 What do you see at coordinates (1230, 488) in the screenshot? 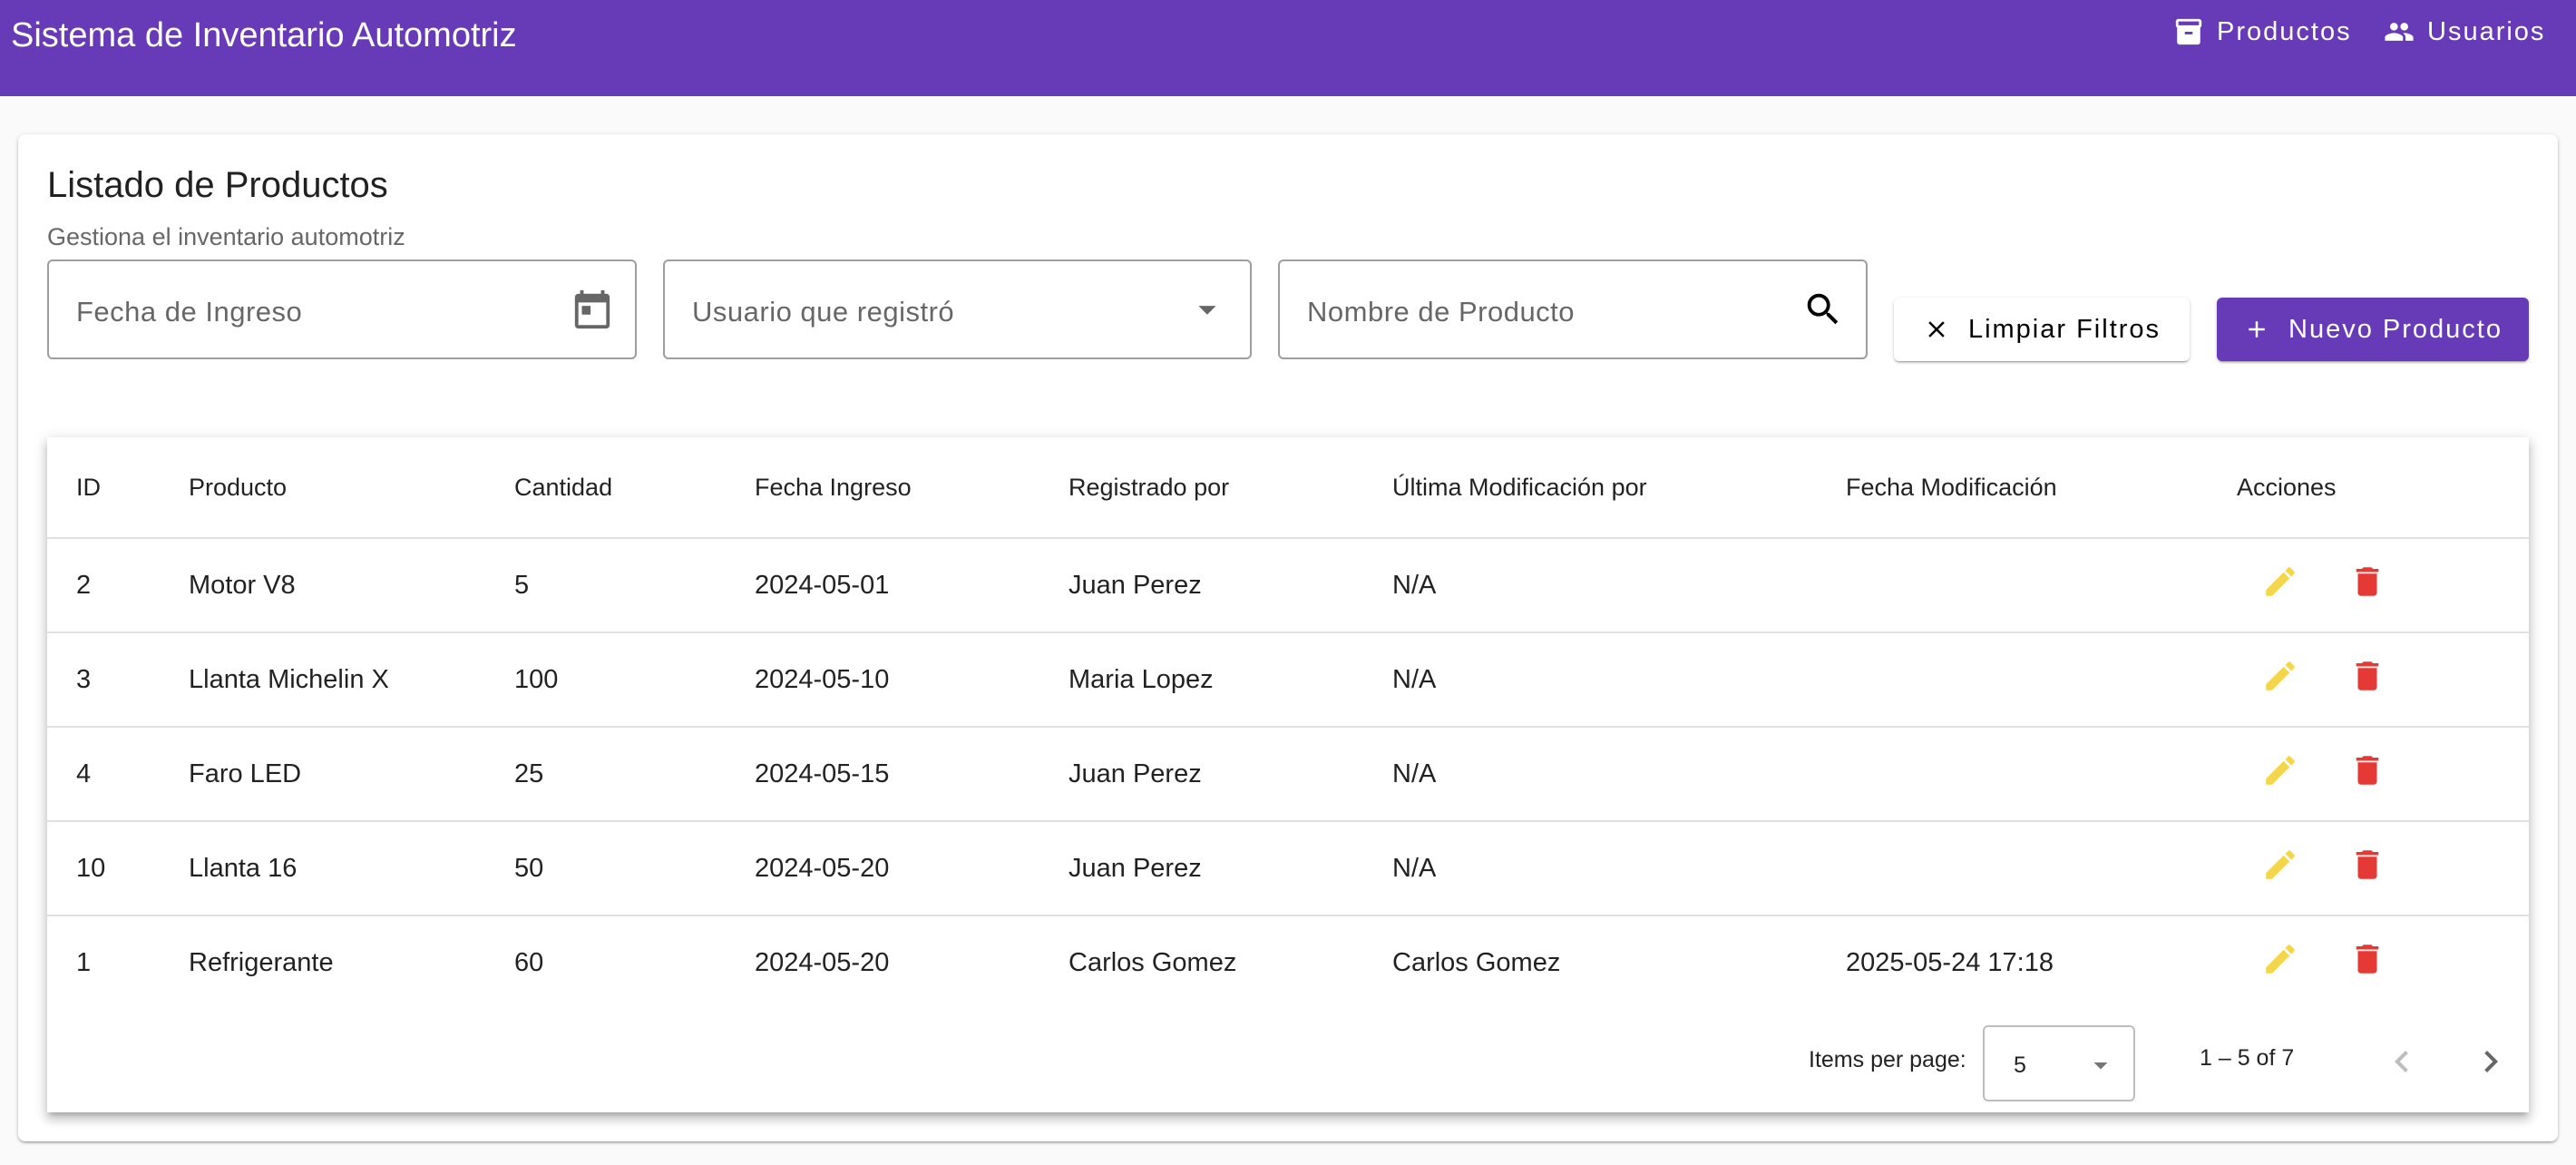
I see `column-header-registrado-por: Registrado por` at bounding box center [1230, 488].